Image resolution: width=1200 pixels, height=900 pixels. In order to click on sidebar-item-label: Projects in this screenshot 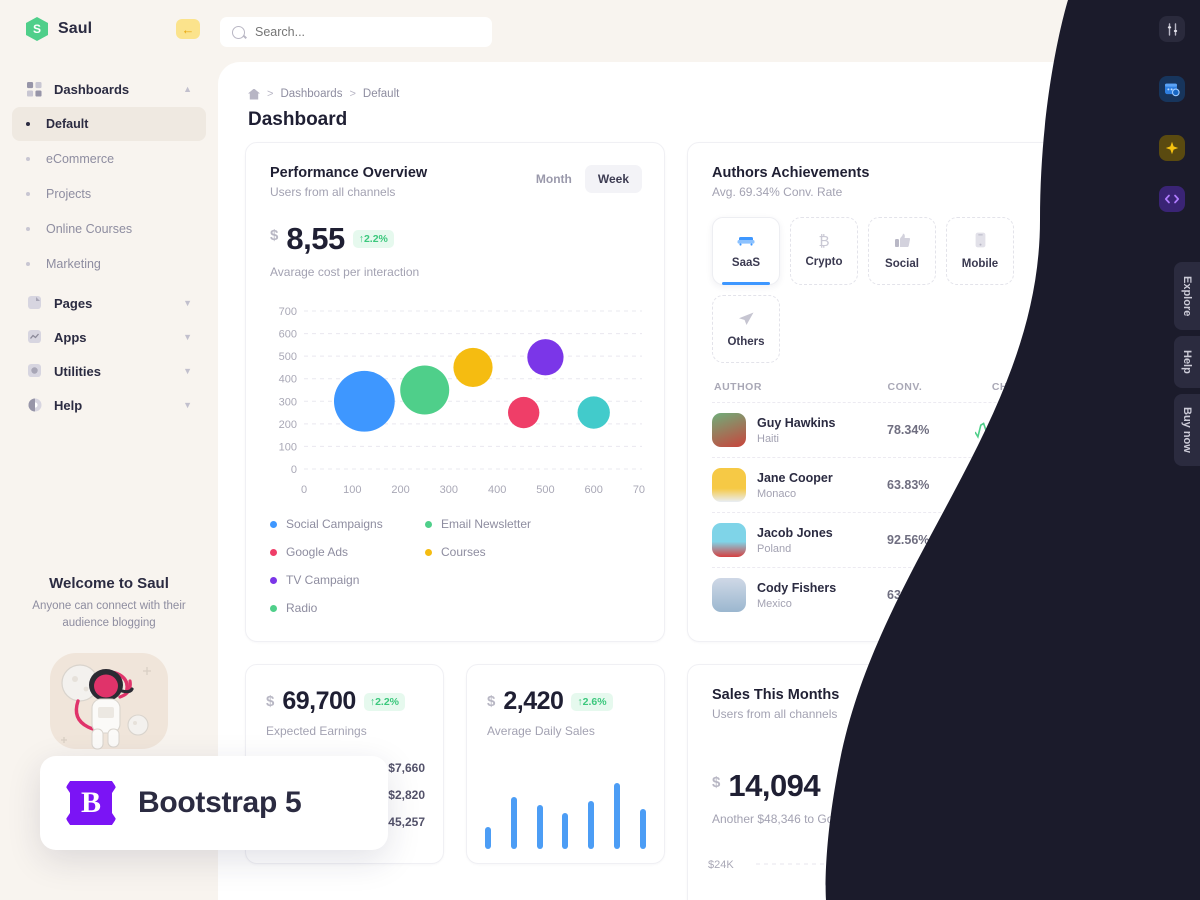, I will do `click(69, 194)`.